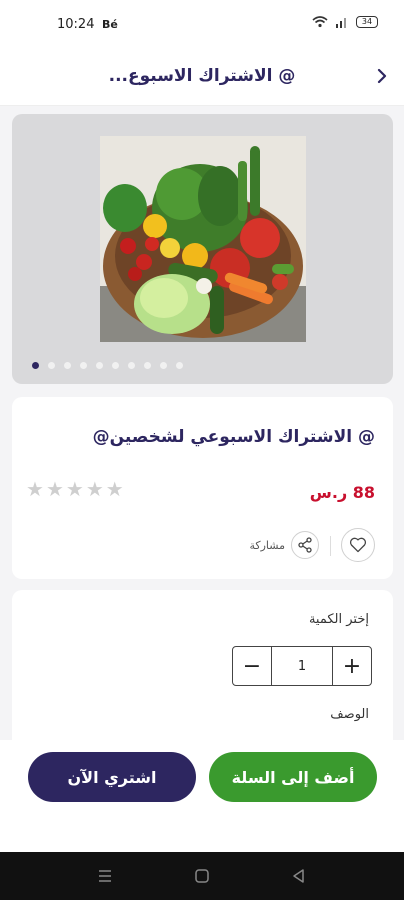  I want to click on system-navigation-bar, so click(202, 876).